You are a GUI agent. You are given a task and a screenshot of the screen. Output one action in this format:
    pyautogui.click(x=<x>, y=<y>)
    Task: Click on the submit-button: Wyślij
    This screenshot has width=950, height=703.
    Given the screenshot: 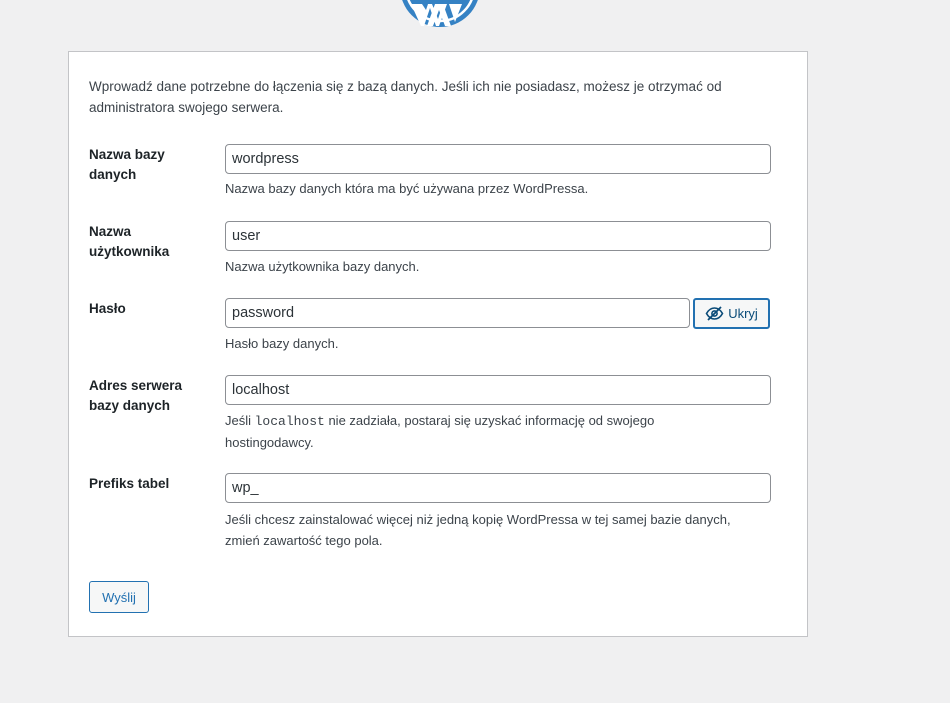 What is the action you would take?
    pyautogui.click(x=119, y=597)
    